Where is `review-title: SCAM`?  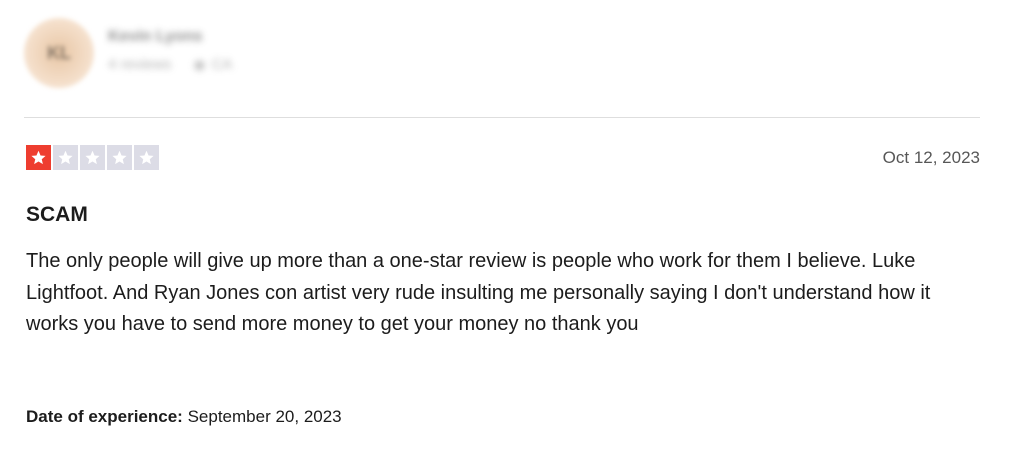
review-title: SCAM is located at coordinates (57, 215).